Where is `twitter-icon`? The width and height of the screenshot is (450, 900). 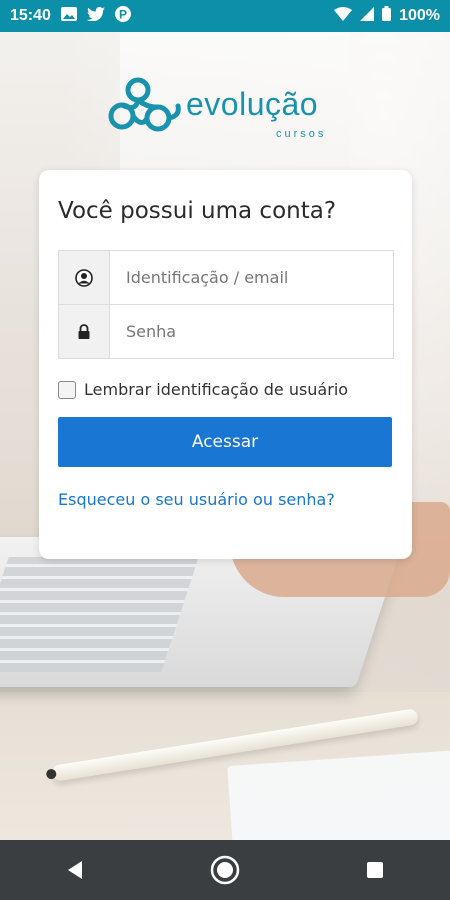
twitter-icon is located at coordinates (95, 16).